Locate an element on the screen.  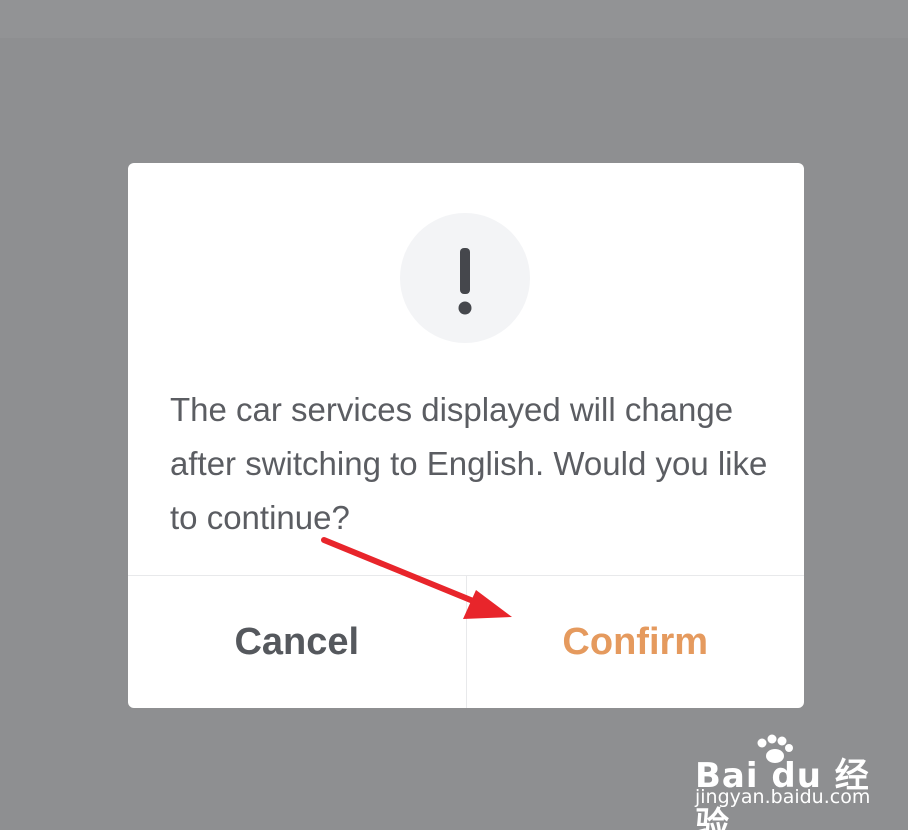
baidu-jingyan-watermark: Bai du 经验 jingyan.baidu.com is located at coordinates (795, 779).